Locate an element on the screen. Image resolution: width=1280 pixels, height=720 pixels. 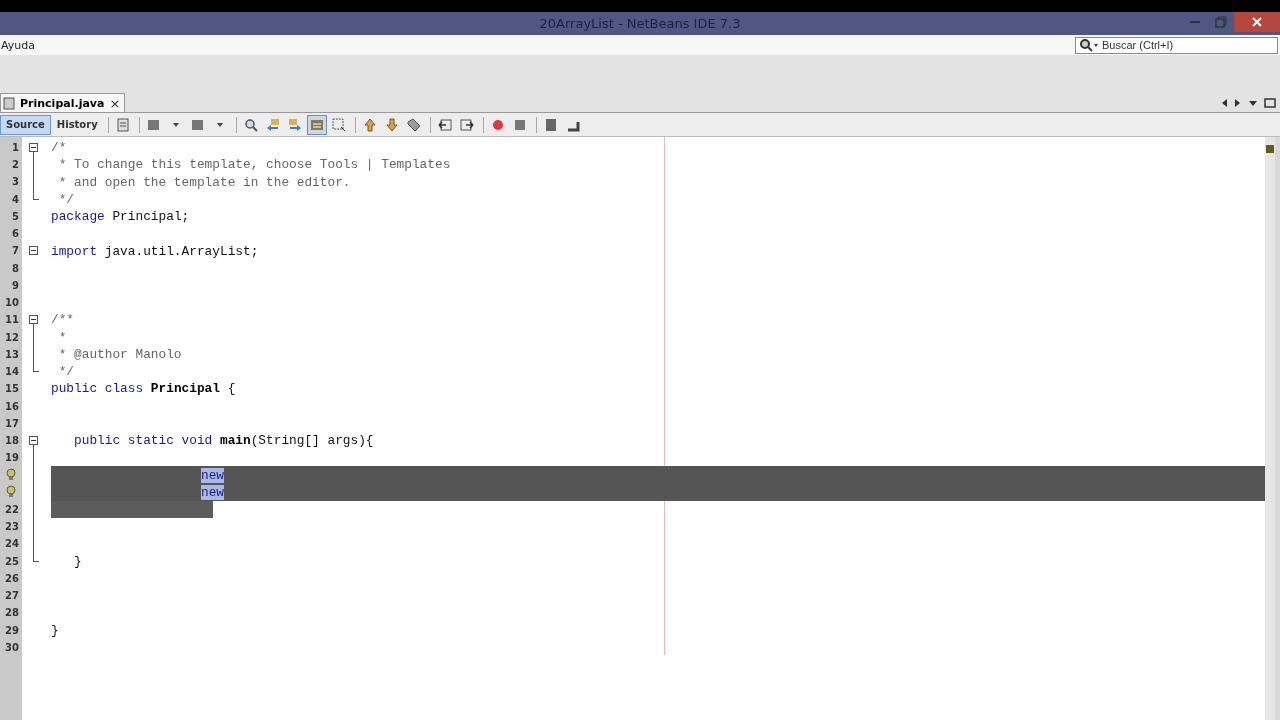
tab-label: Principal.java is located at coordinates (62, 103).